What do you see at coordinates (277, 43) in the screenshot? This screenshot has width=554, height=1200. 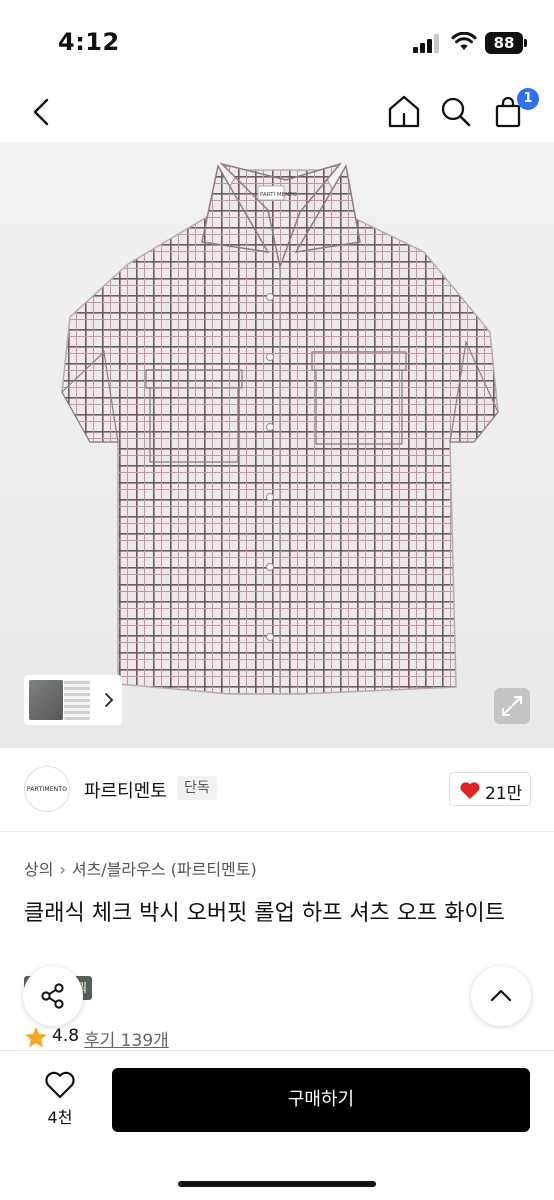 I see `status-bar: 4:12 88` at bounding box center [277, 43].